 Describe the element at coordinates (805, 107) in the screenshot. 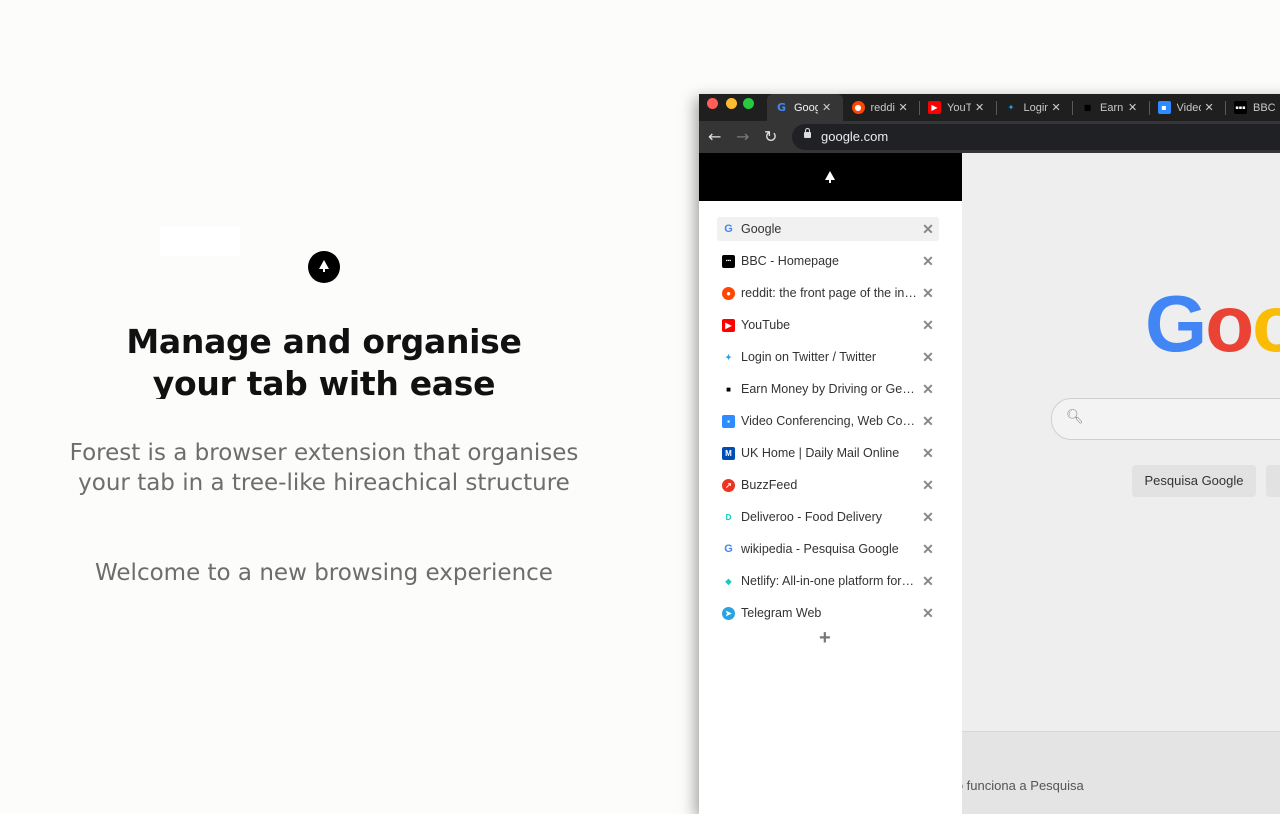

I see `browser-tab: G Google ✕` at that location.